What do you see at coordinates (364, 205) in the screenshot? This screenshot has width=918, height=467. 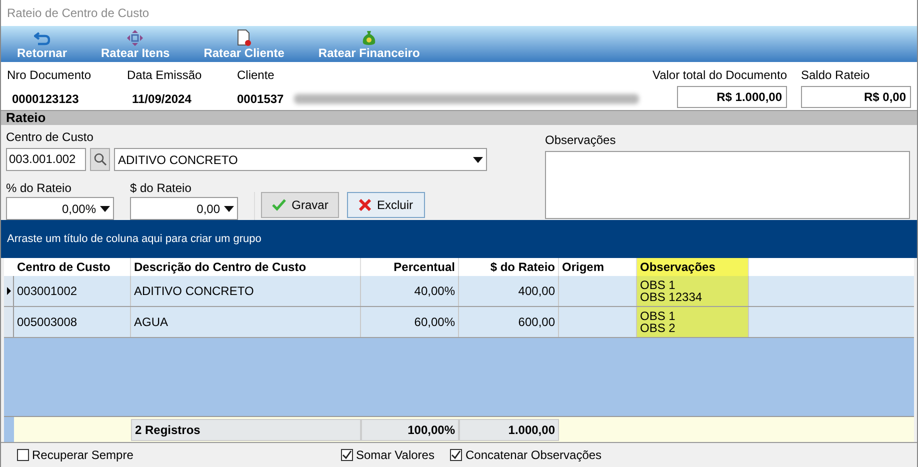 I see `x-icon` at bounding box center [364, 205].